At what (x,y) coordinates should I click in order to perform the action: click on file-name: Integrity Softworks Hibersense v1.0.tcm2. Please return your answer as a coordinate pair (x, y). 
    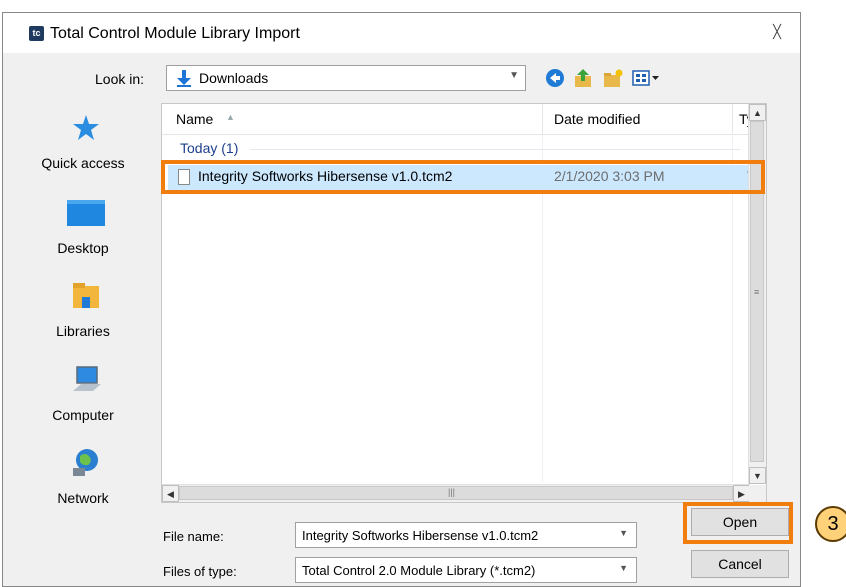
    Looking at the image, I should click on (325, 176).